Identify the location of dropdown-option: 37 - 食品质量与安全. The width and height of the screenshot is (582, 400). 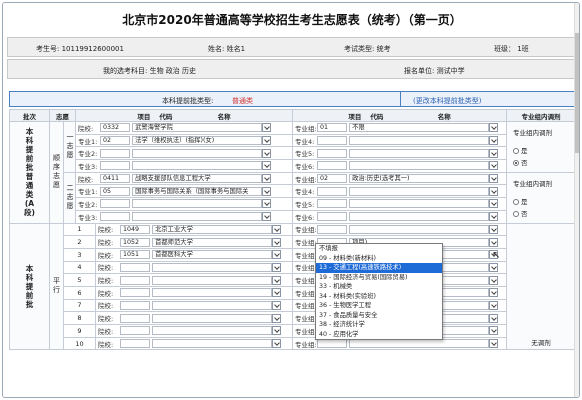
(379, 316).